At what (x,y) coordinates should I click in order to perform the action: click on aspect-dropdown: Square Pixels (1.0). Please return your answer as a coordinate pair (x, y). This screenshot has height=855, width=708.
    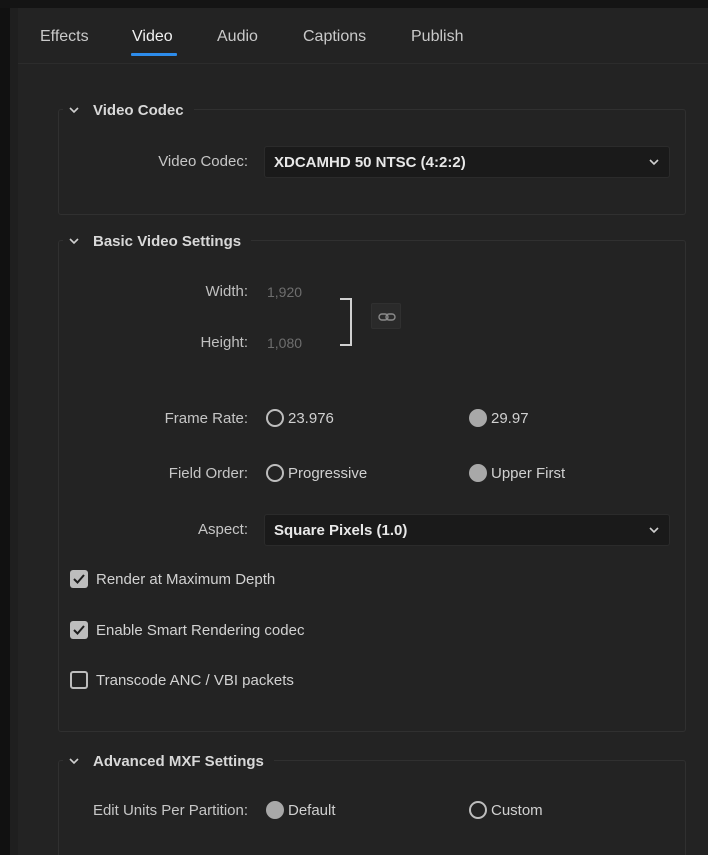
    Looking at the image, I should click on (467, 530).